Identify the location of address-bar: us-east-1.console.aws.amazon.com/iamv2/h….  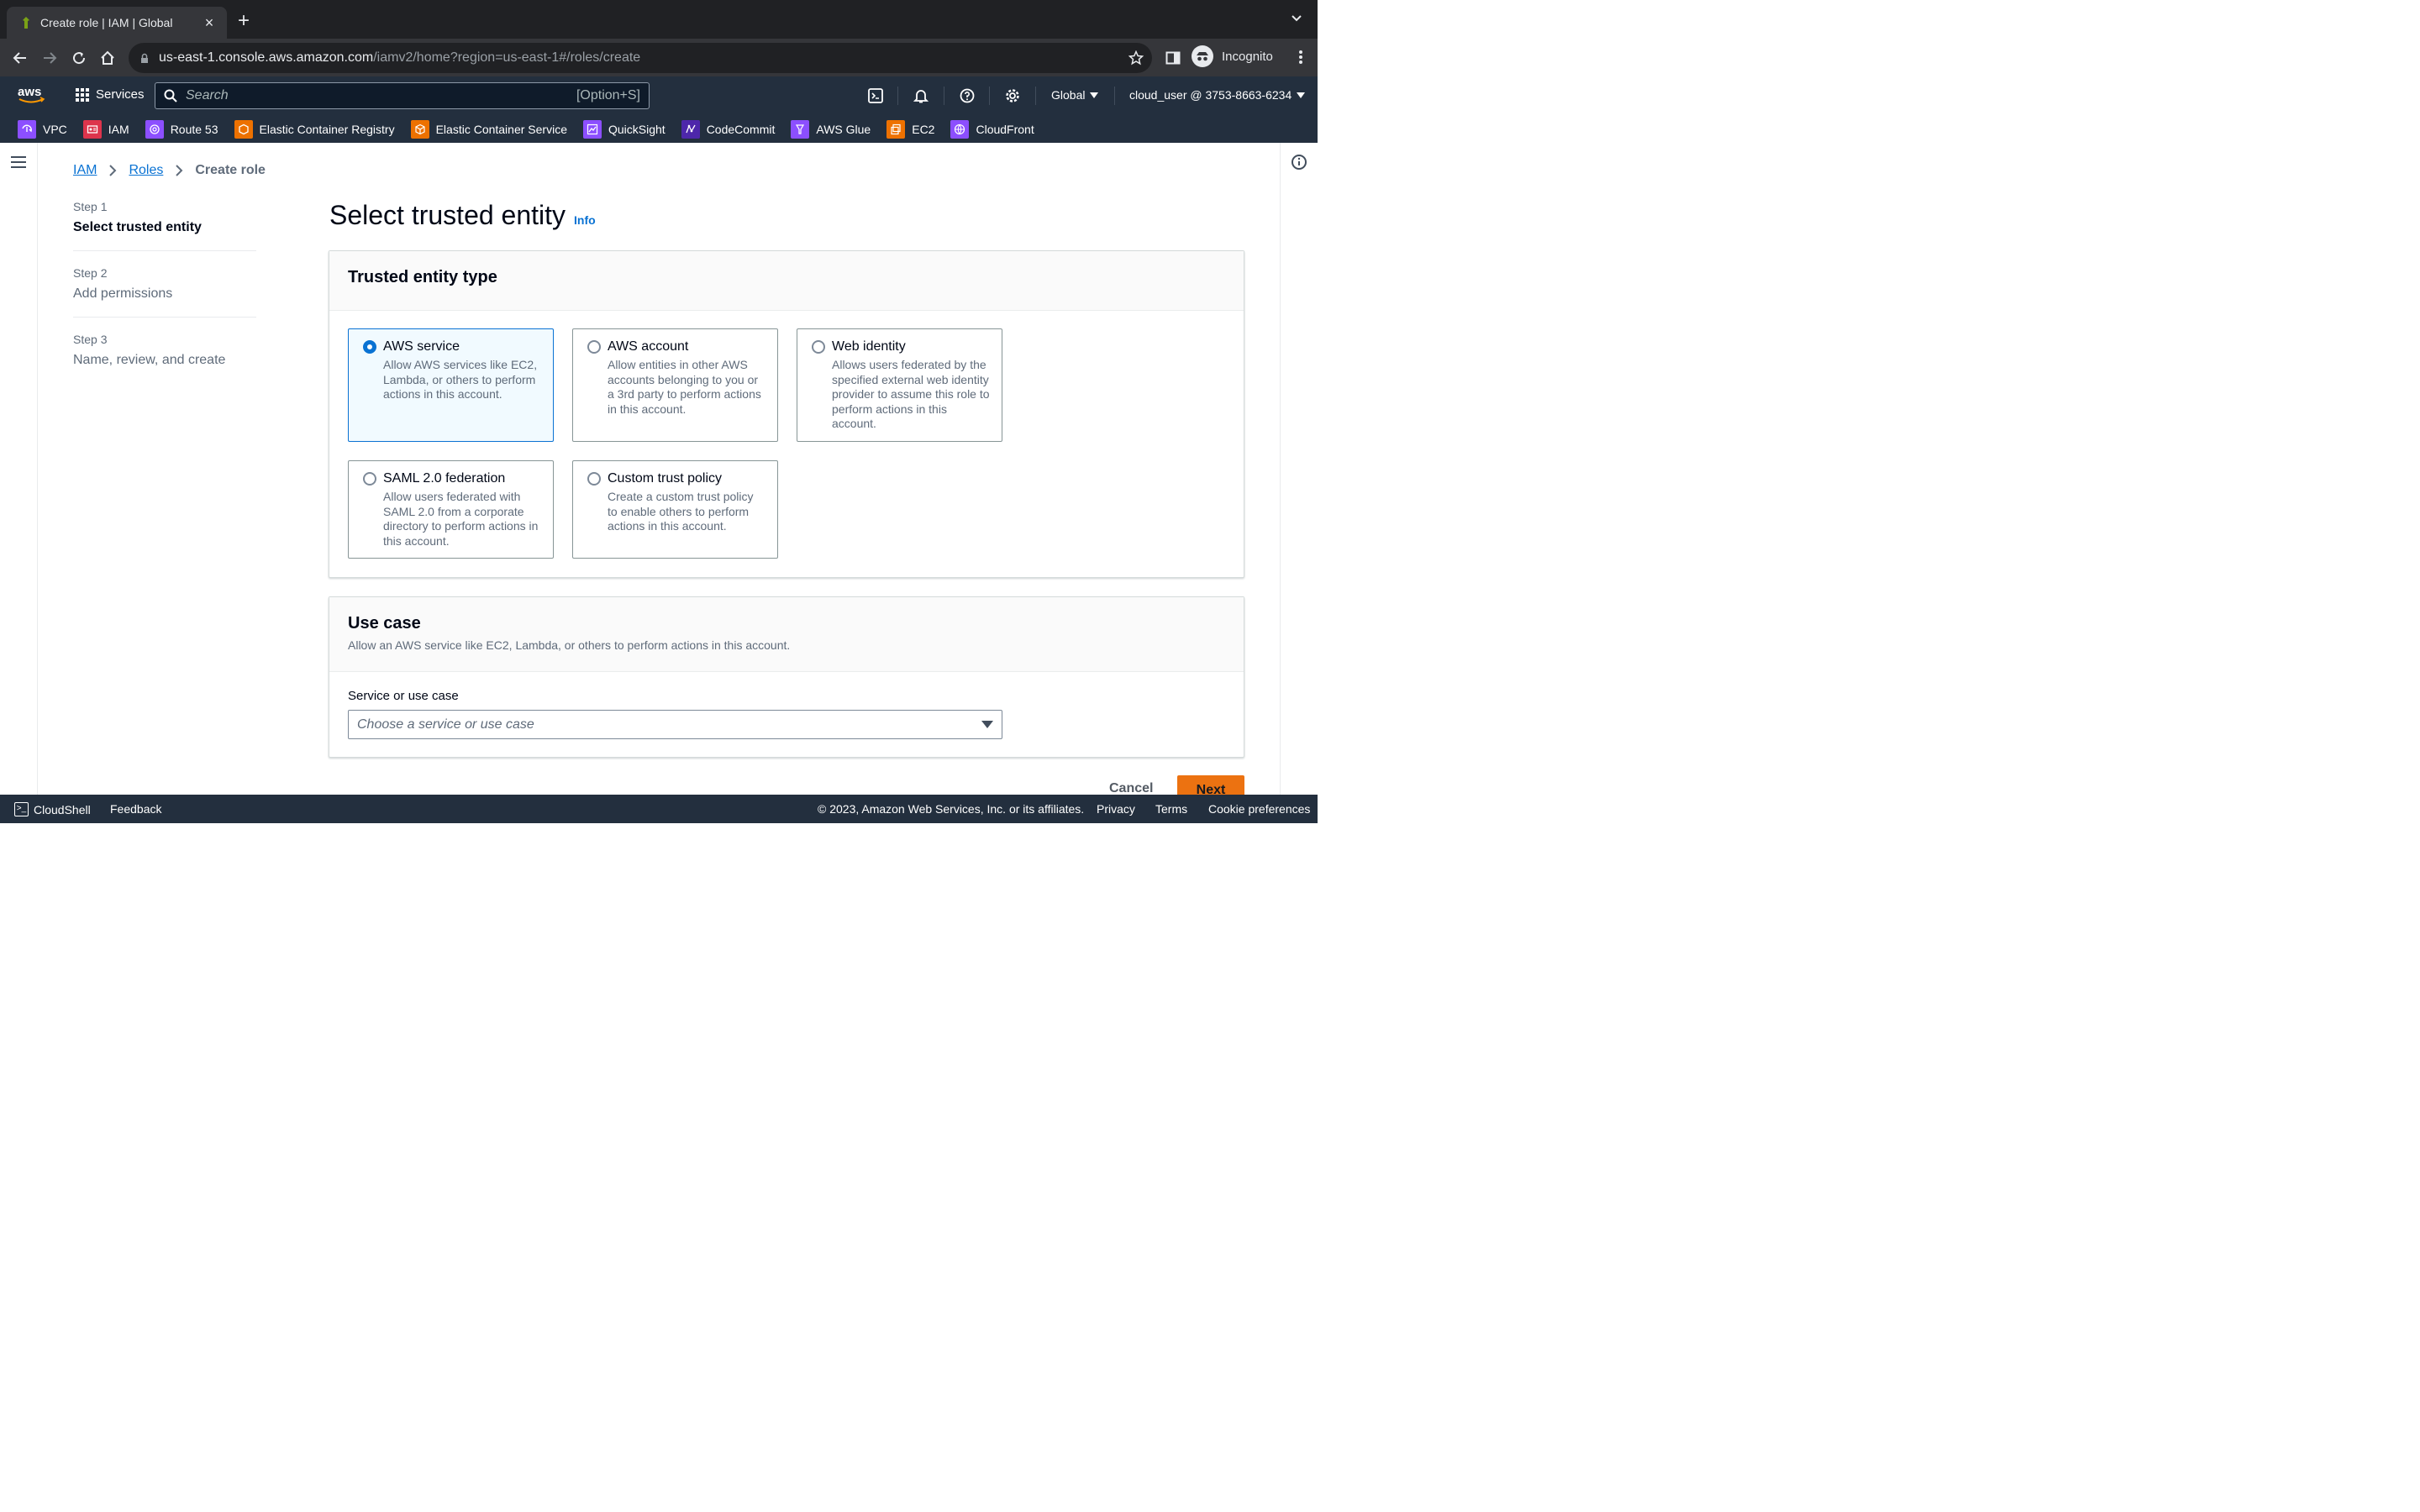
(641, 58).